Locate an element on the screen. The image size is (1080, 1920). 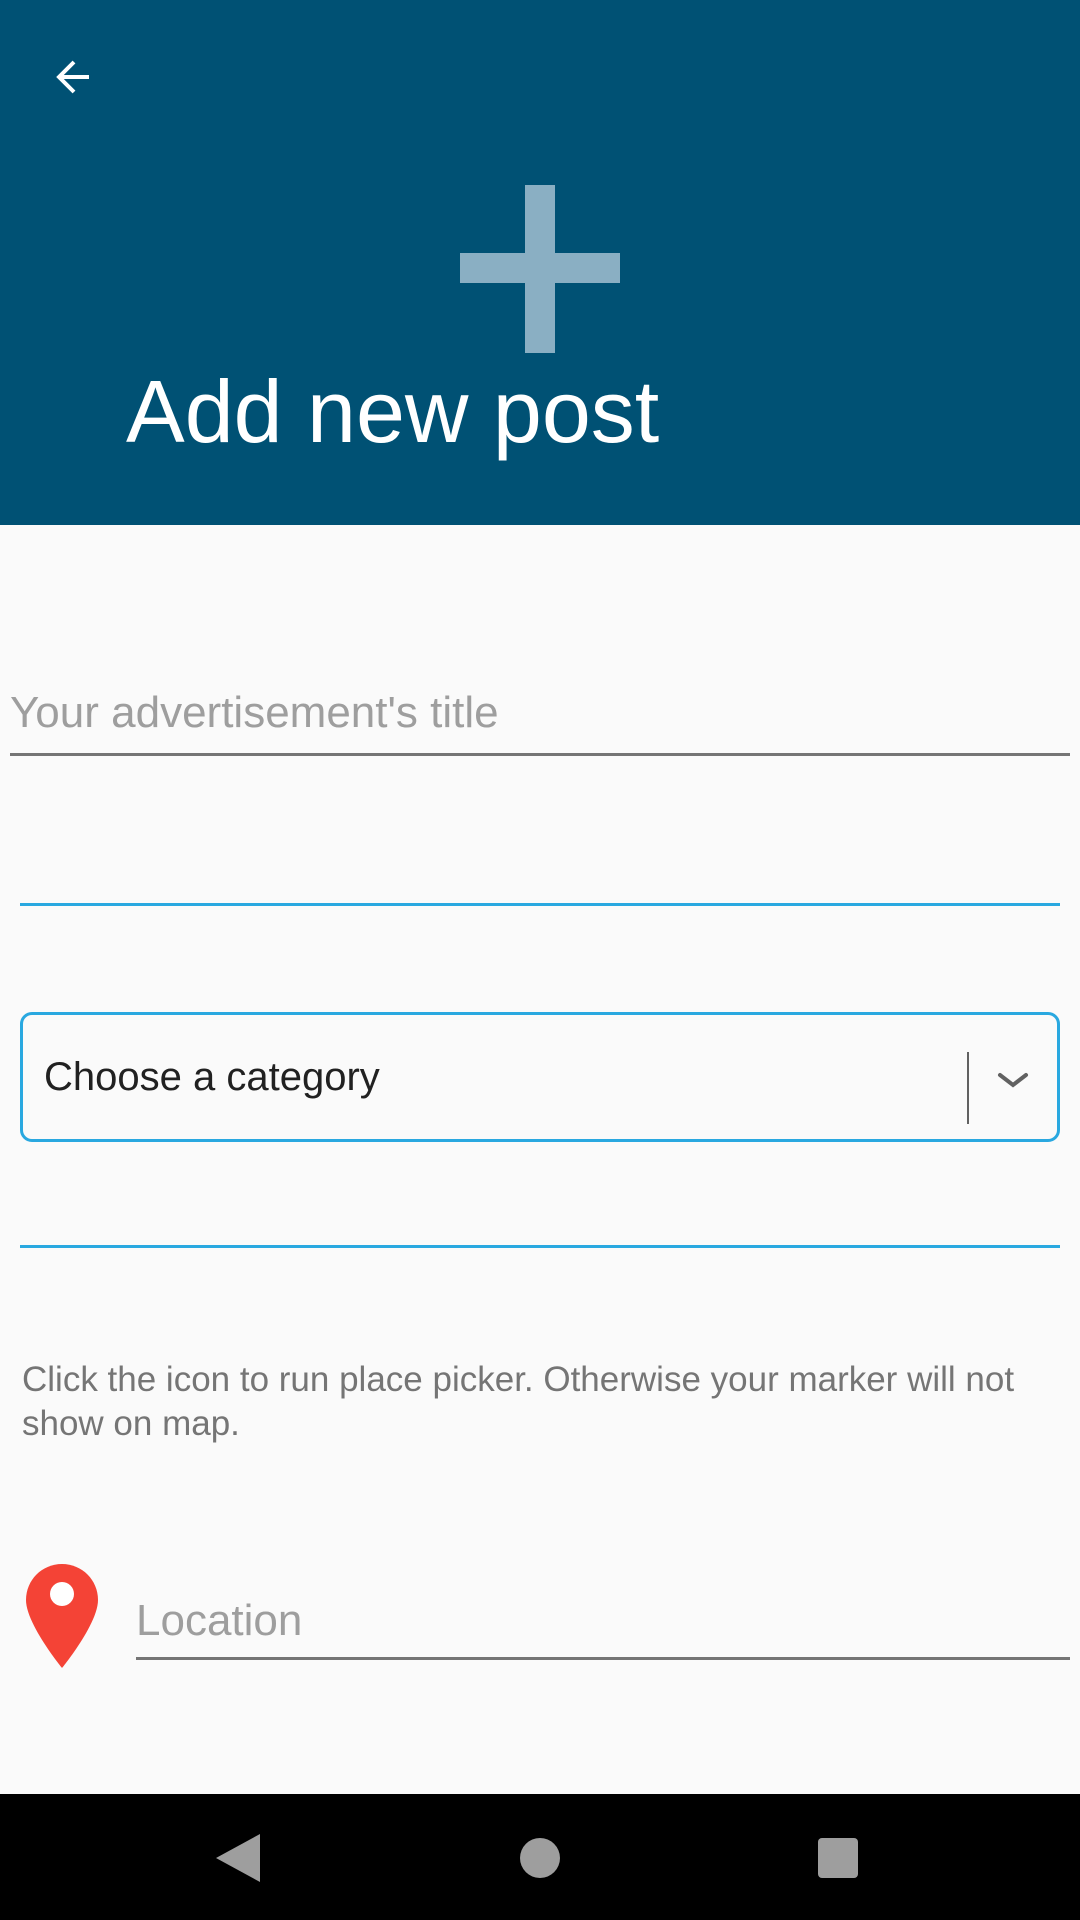
category-dropdown: Choose a category is located at coordinates (540, 1077).